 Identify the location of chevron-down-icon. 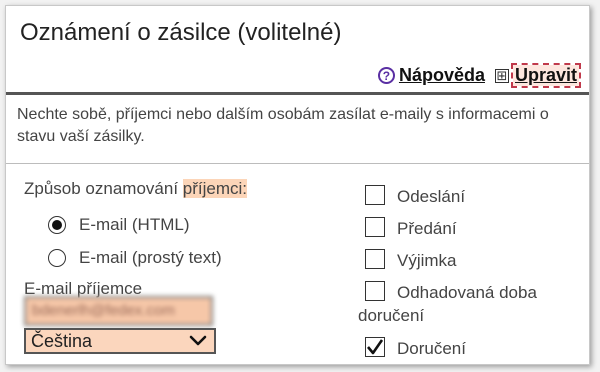
(198, 340).